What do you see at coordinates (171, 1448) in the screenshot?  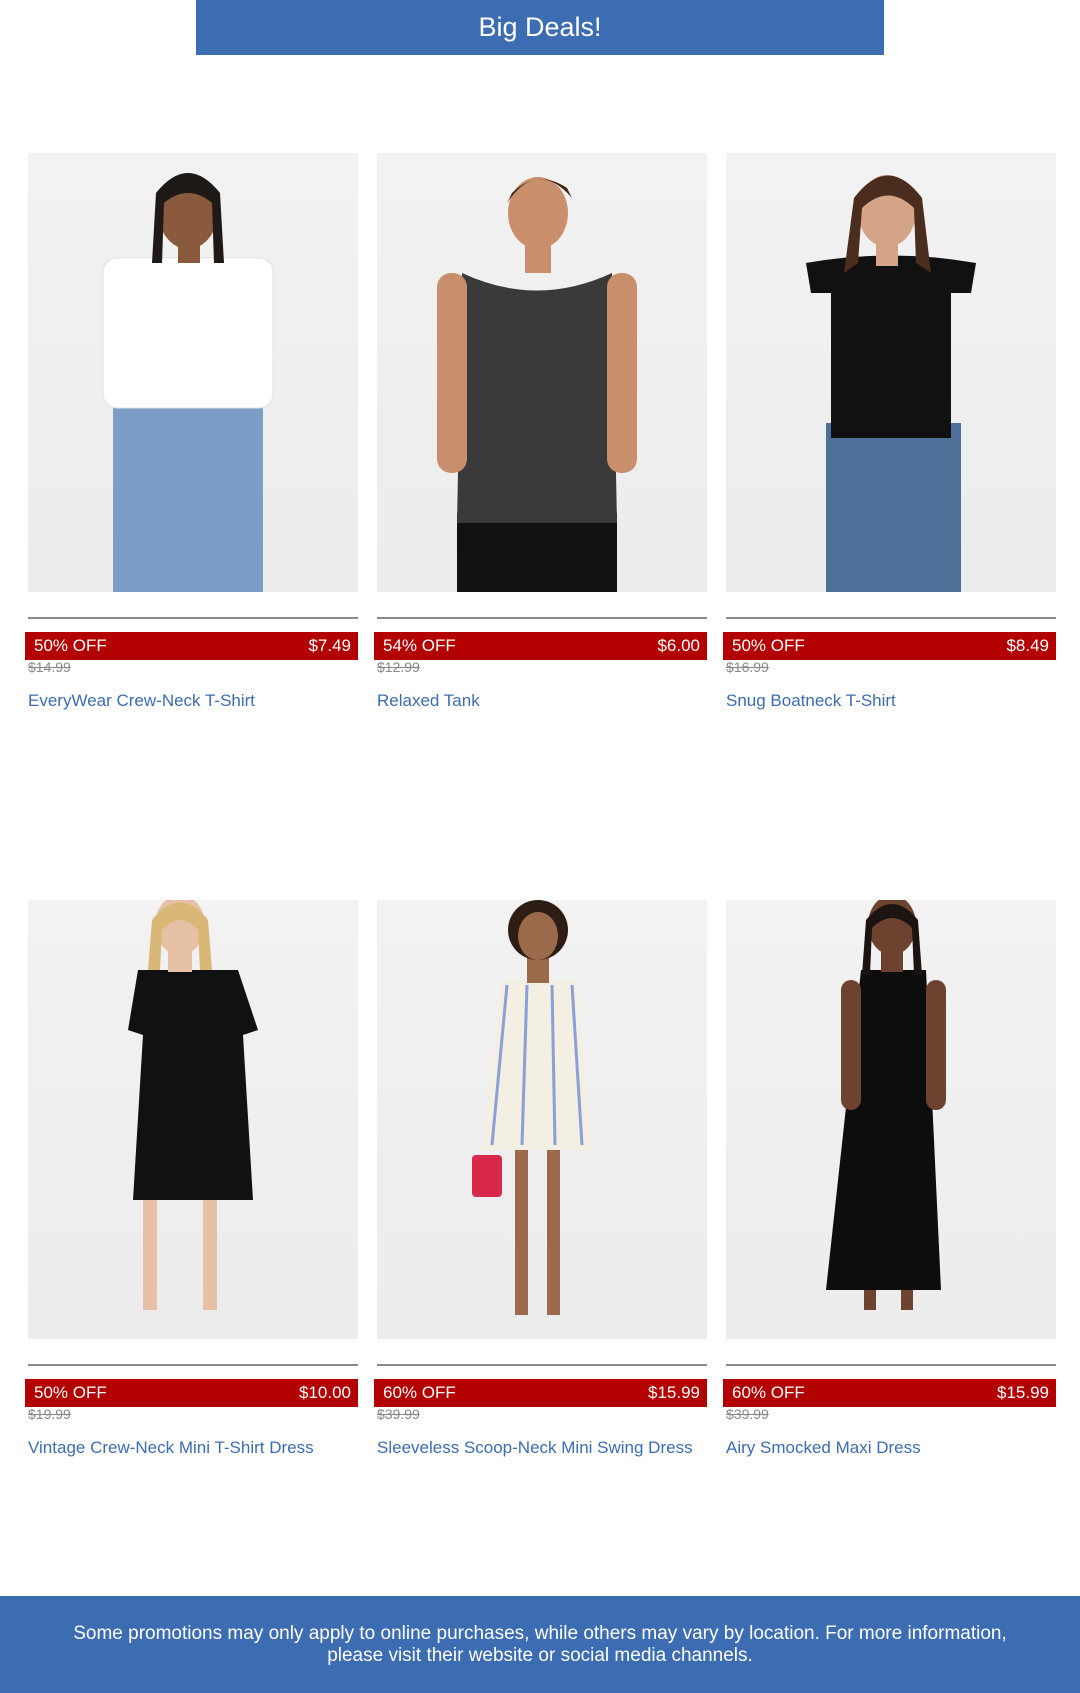 I see `product-name-link: Vintage Crew-Neck Mini T-Shirt Dress` at bounding box center [171, 1448].